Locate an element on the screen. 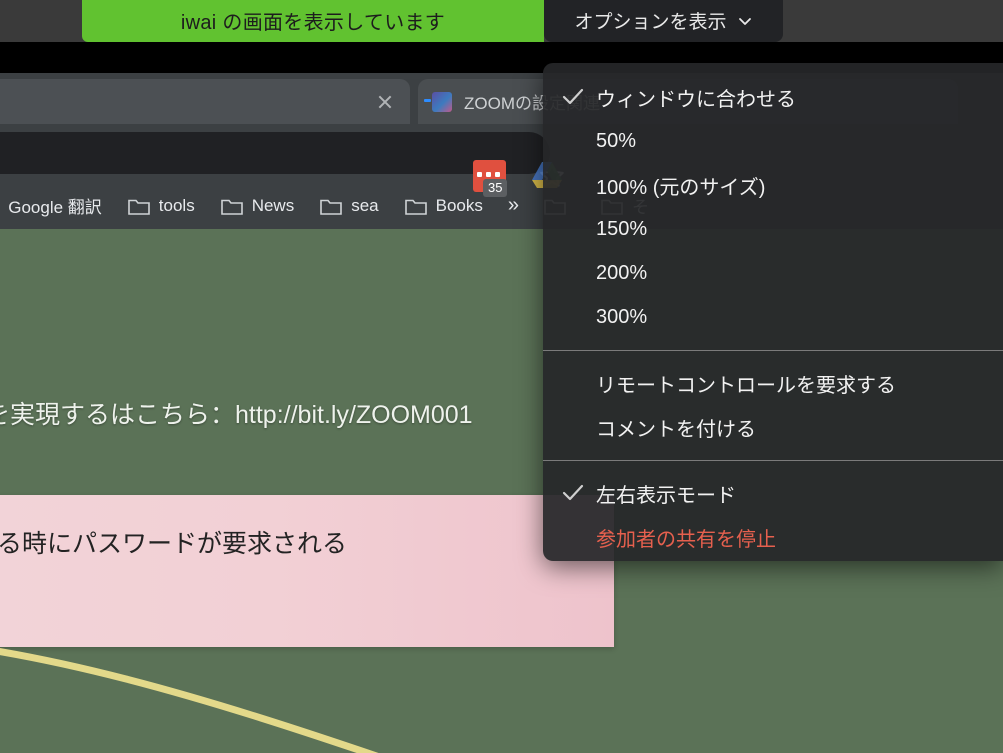  menu-item-request-remote-control: リモートコントロールを要求する is located at coordinates (773, 383).